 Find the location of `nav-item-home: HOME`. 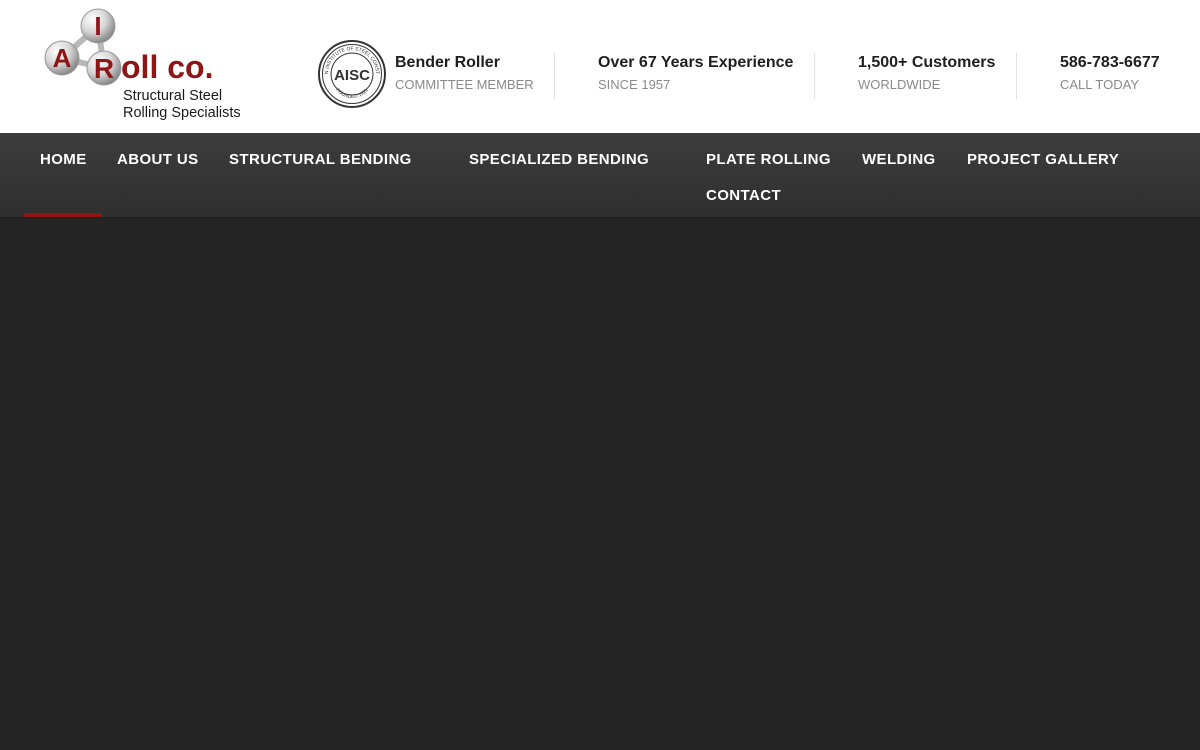

nav-item-home: HOME is located at coordinates (63, 160).